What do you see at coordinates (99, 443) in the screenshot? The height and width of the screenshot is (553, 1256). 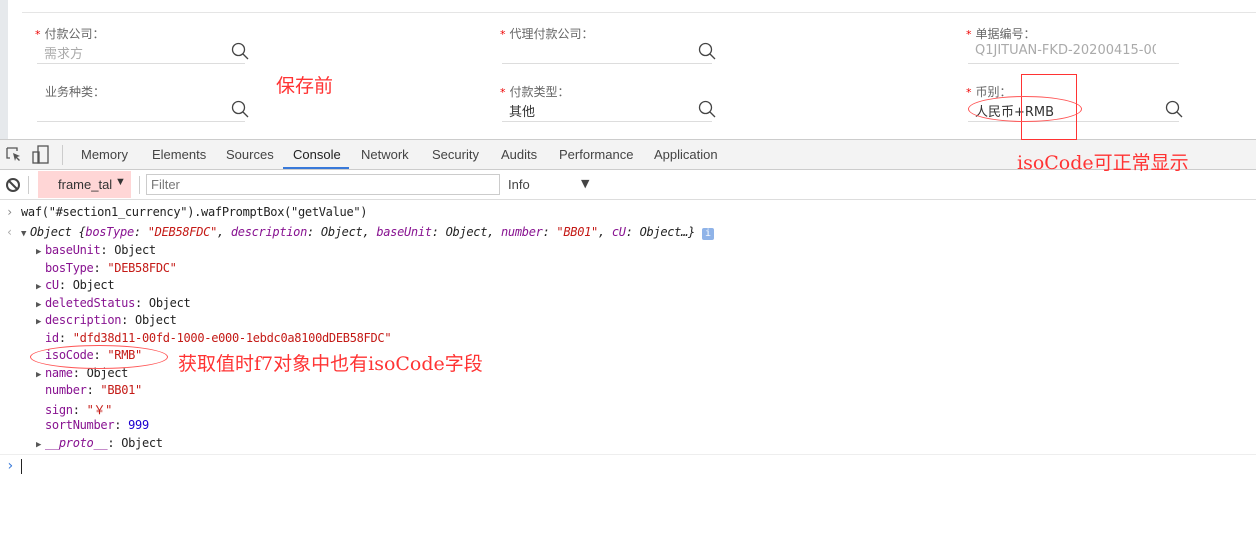 I see `object-property: ▶ __proto__: Object` at bounding box center [99, 443].